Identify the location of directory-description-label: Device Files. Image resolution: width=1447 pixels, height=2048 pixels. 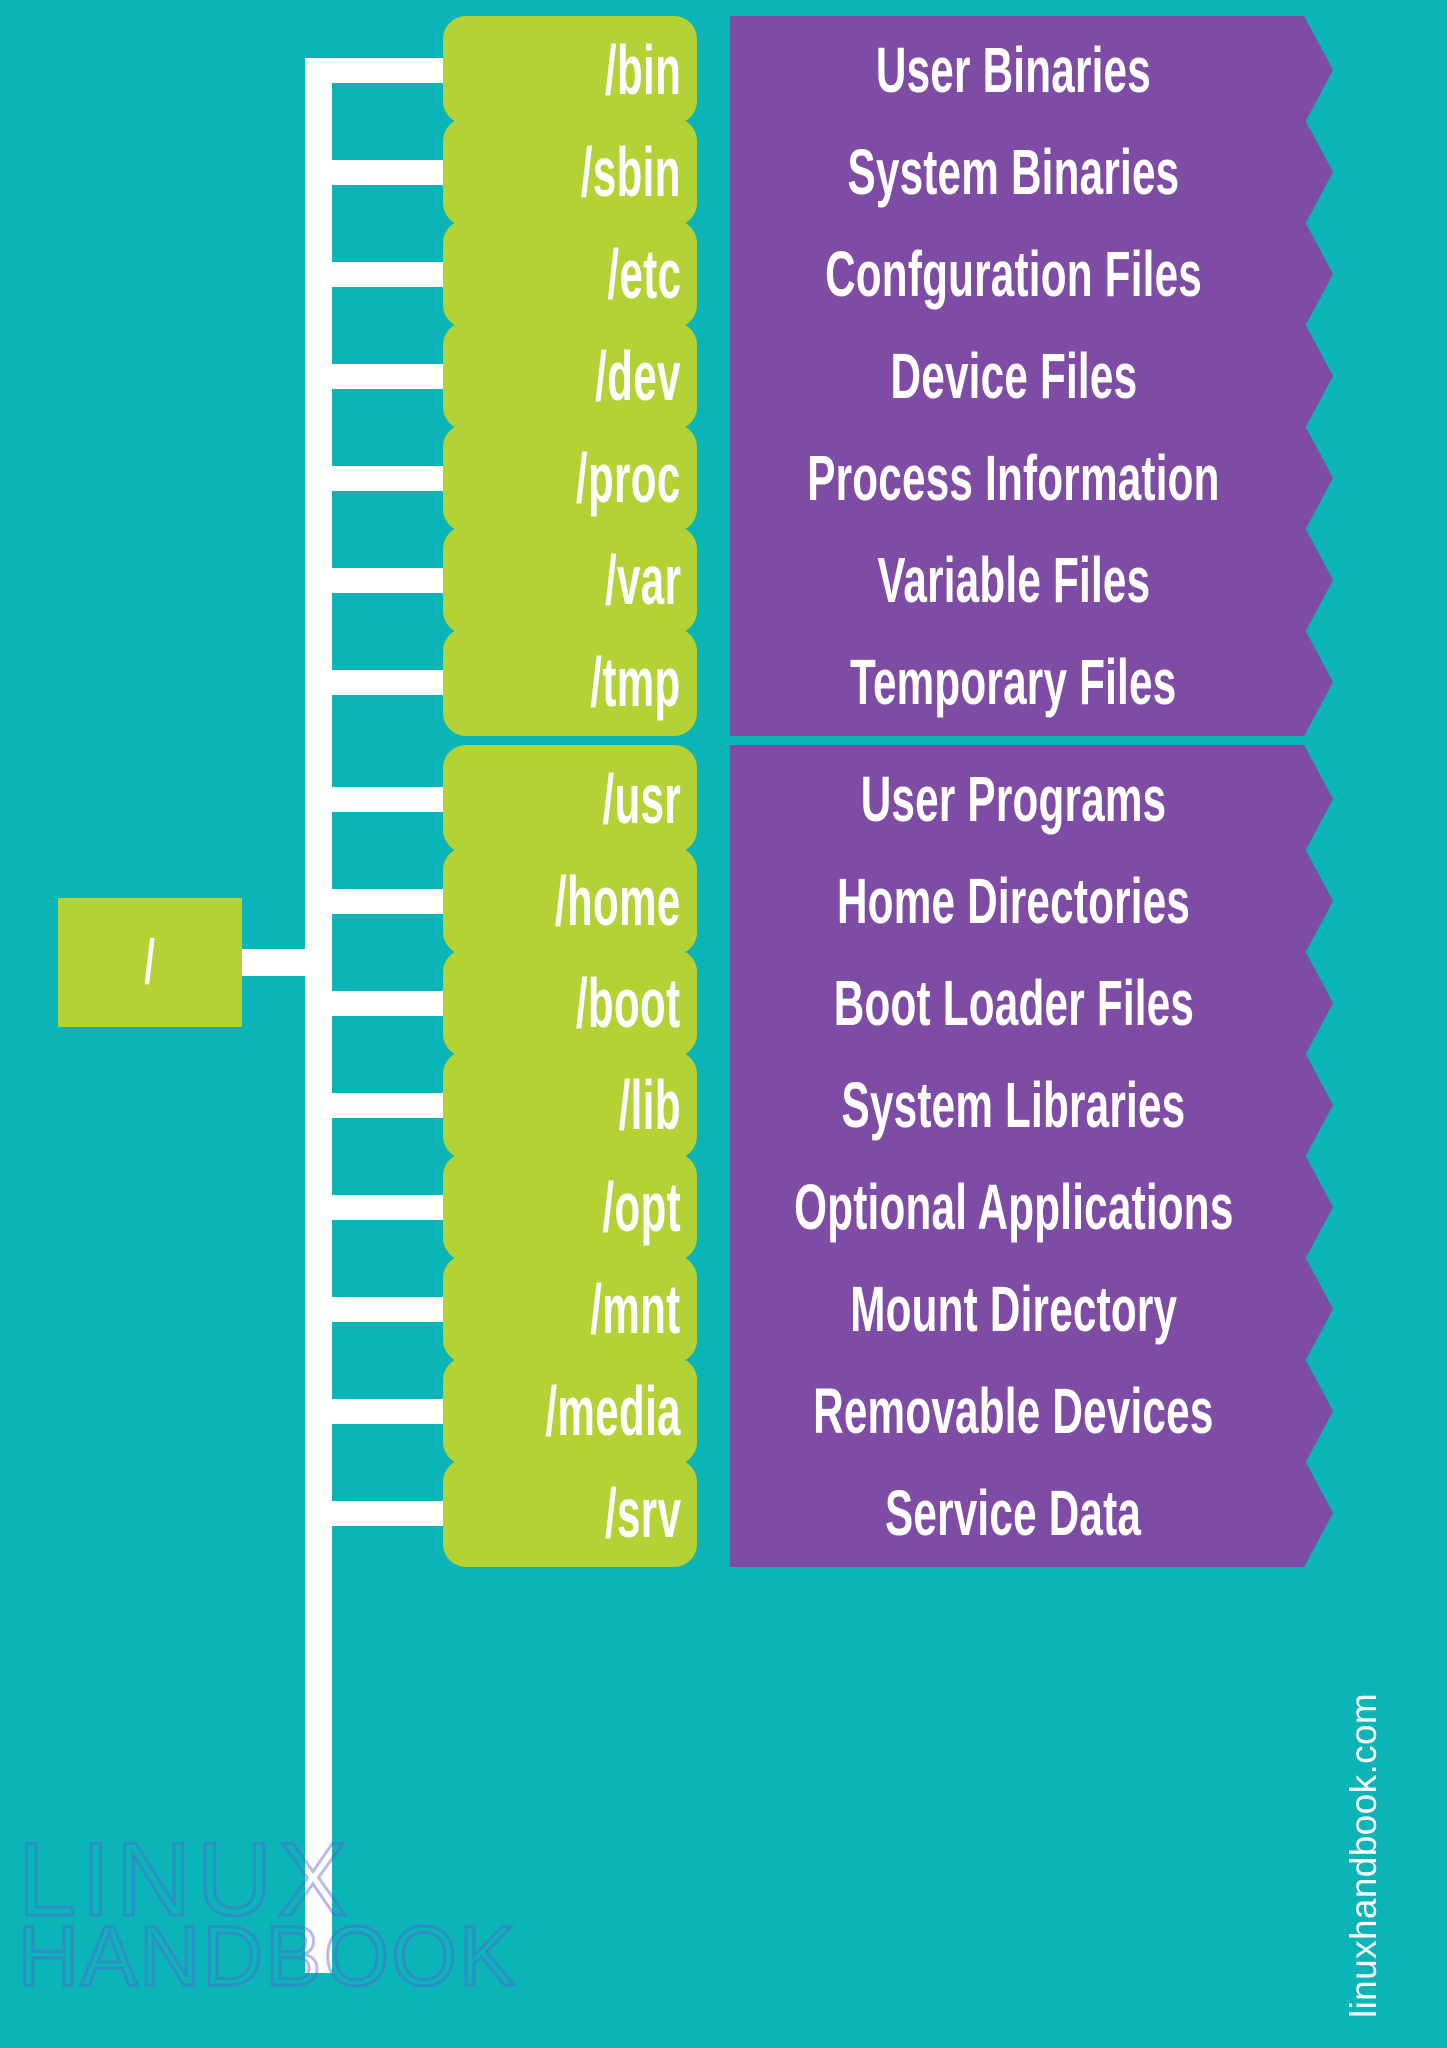
(1013, 376).